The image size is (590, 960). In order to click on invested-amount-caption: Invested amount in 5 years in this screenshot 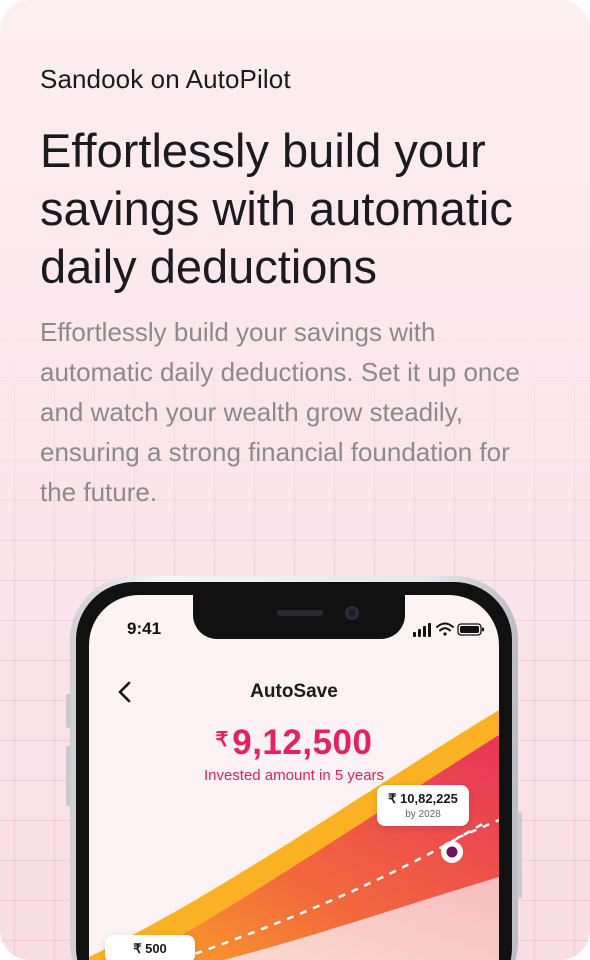, I will do `click(294, 775)`.